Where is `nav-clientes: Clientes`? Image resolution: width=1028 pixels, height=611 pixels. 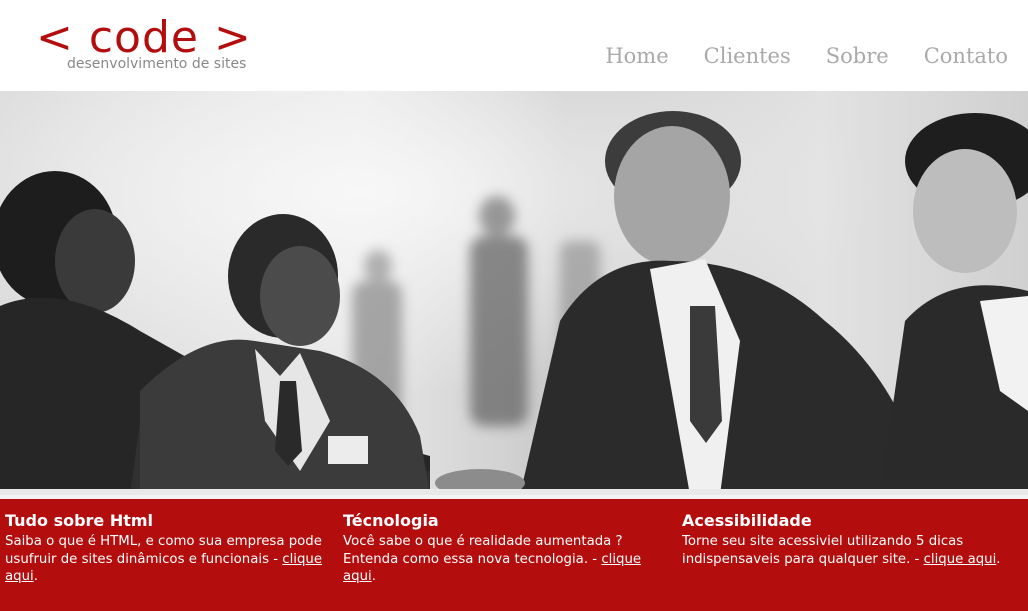 nav-clientes: Clientes is located at coordinates (747, 56).